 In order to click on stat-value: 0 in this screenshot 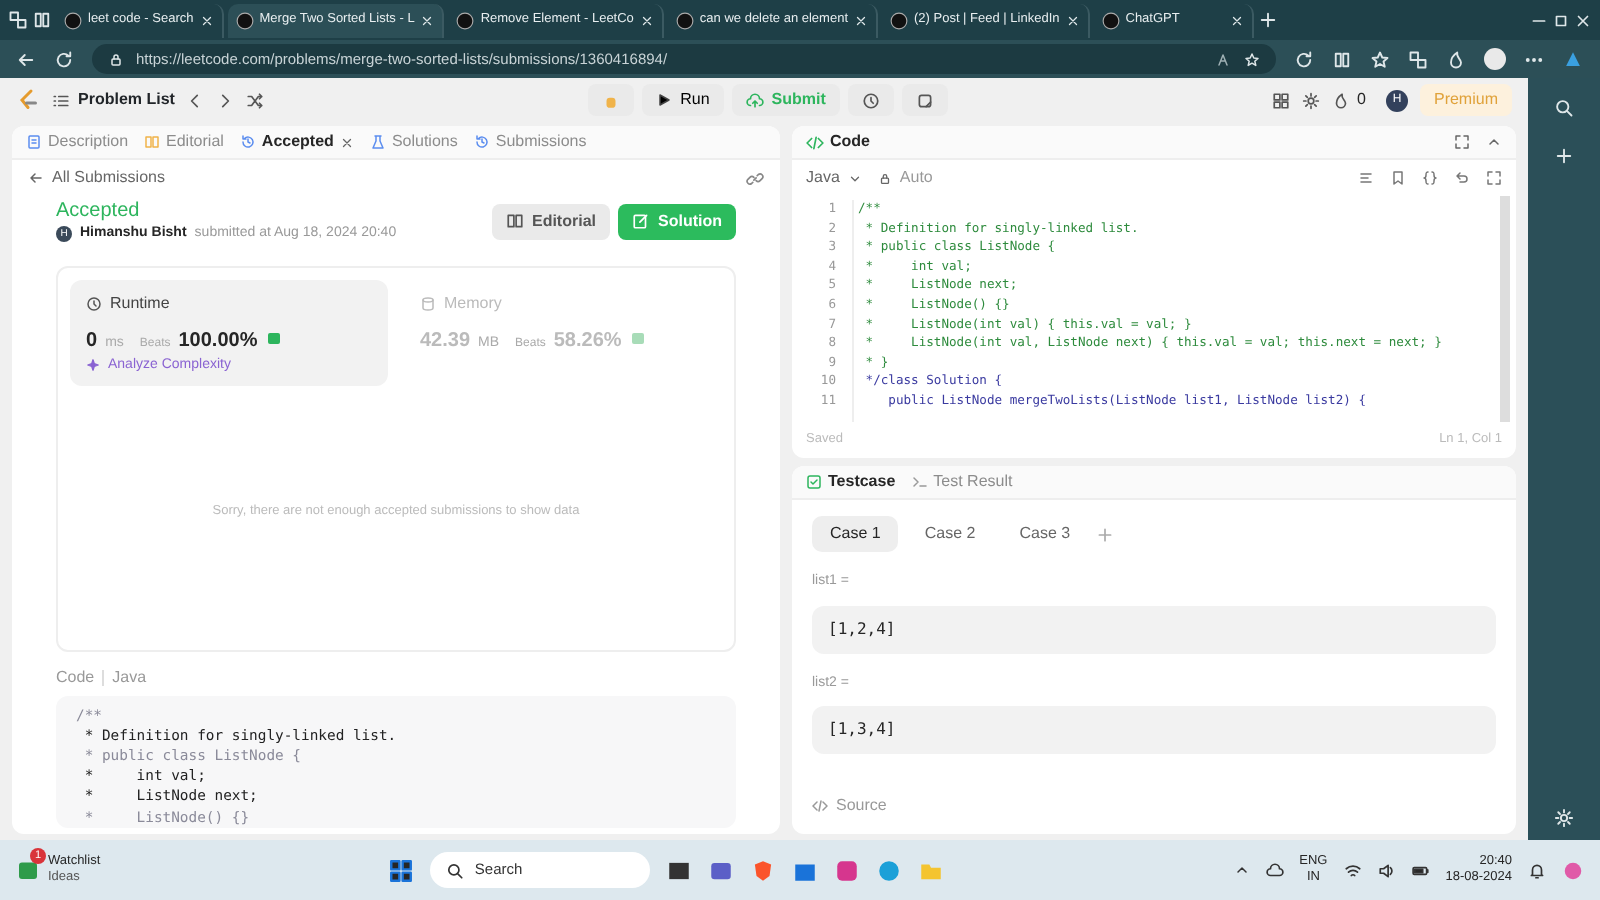, I will do `click(92, 341)`.